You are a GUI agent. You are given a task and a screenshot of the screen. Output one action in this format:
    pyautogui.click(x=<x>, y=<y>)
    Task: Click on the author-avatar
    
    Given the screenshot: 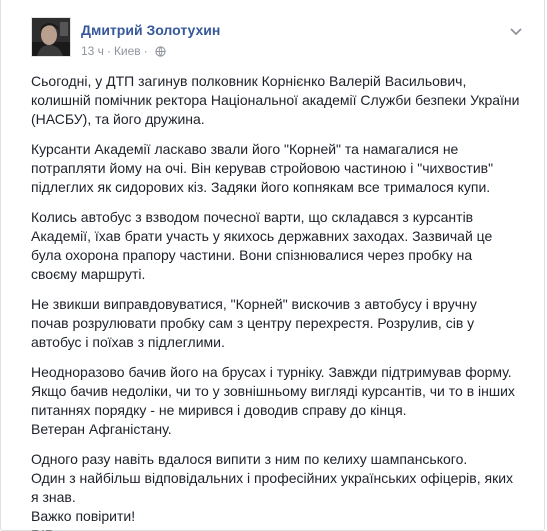 What is the action you would take?
    pyautogui.click(x=51, y=37)
    